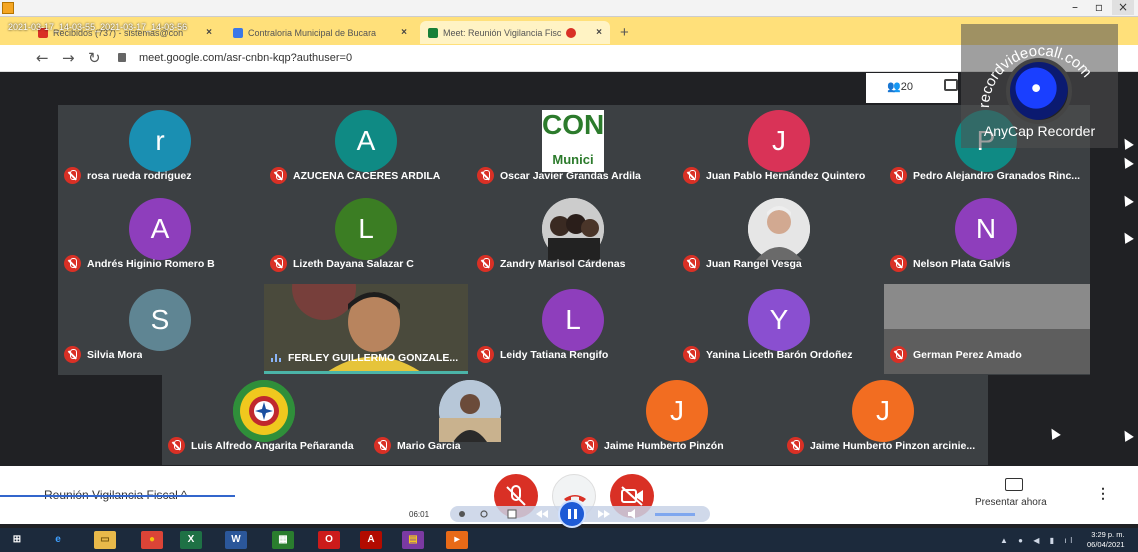 The height and width of the screenshot is (552, 1138). Describe the element at coordinates (1011, 502) in the screenshot. I see `present-now-label: Presentar ahora` at that location.